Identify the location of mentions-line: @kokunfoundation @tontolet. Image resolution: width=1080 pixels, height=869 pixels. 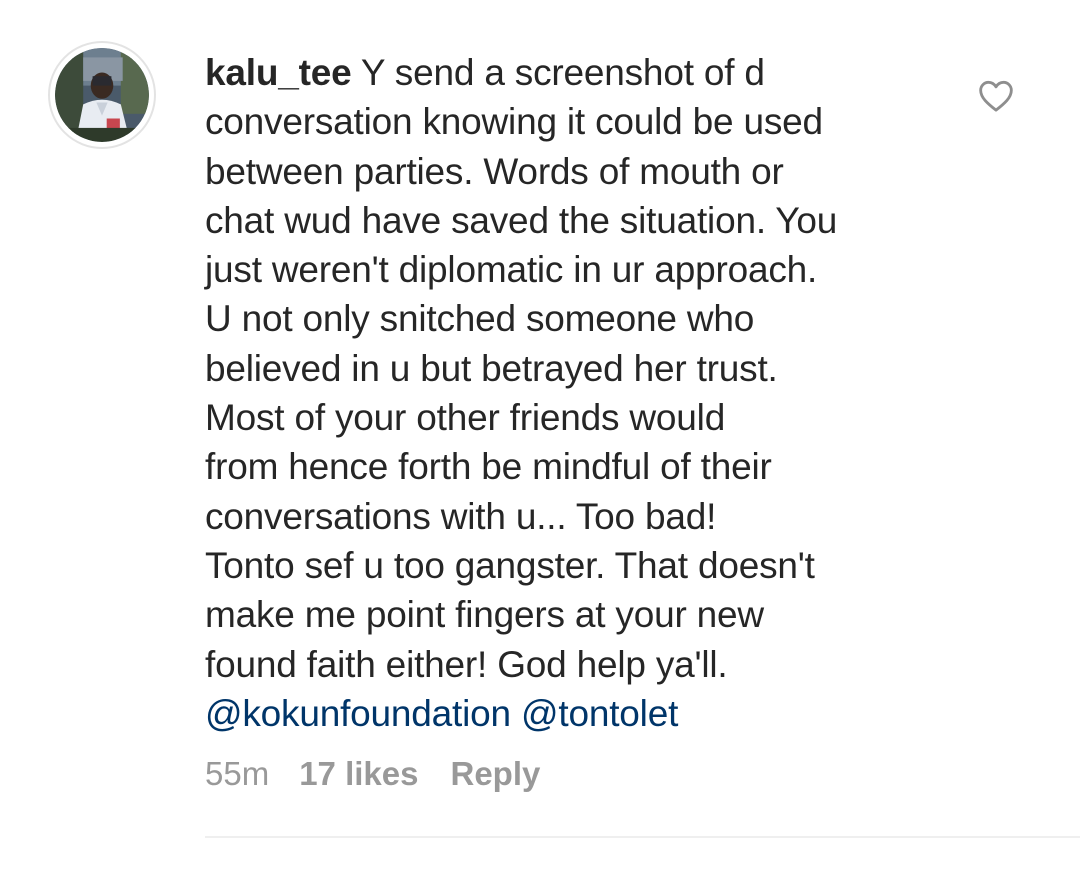
(572, 713).